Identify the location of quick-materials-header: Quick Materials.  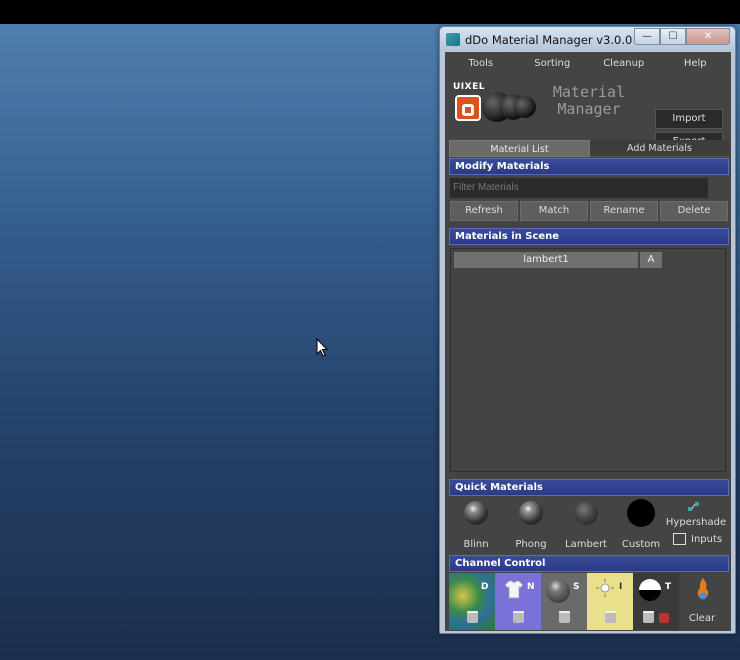
(589, 487).